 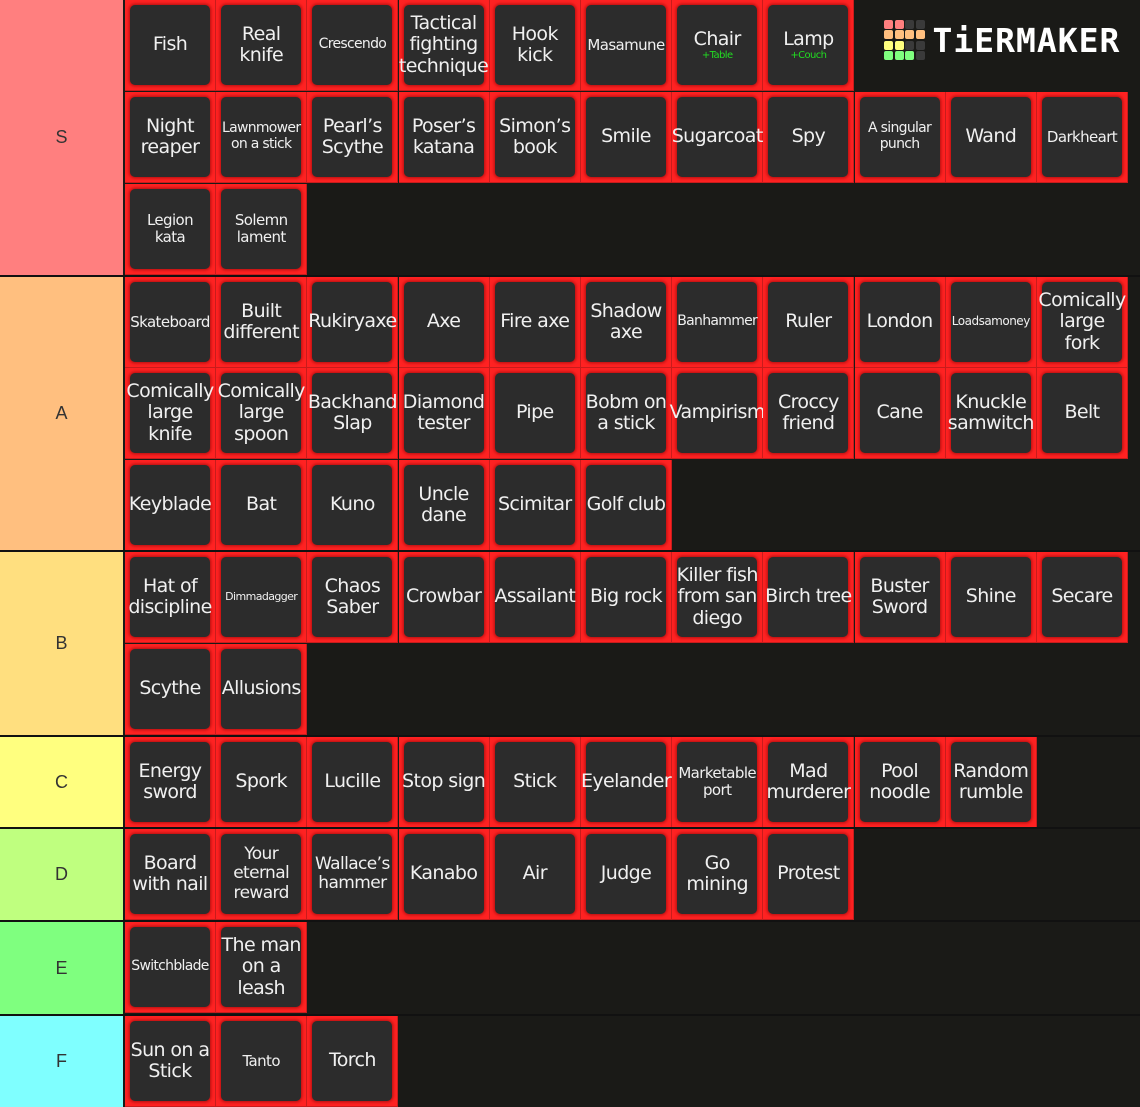 What do you see at coordinates (62, 874) in the screenshot?
I see `tier-label-d: D` at bounding box center [62, 874].